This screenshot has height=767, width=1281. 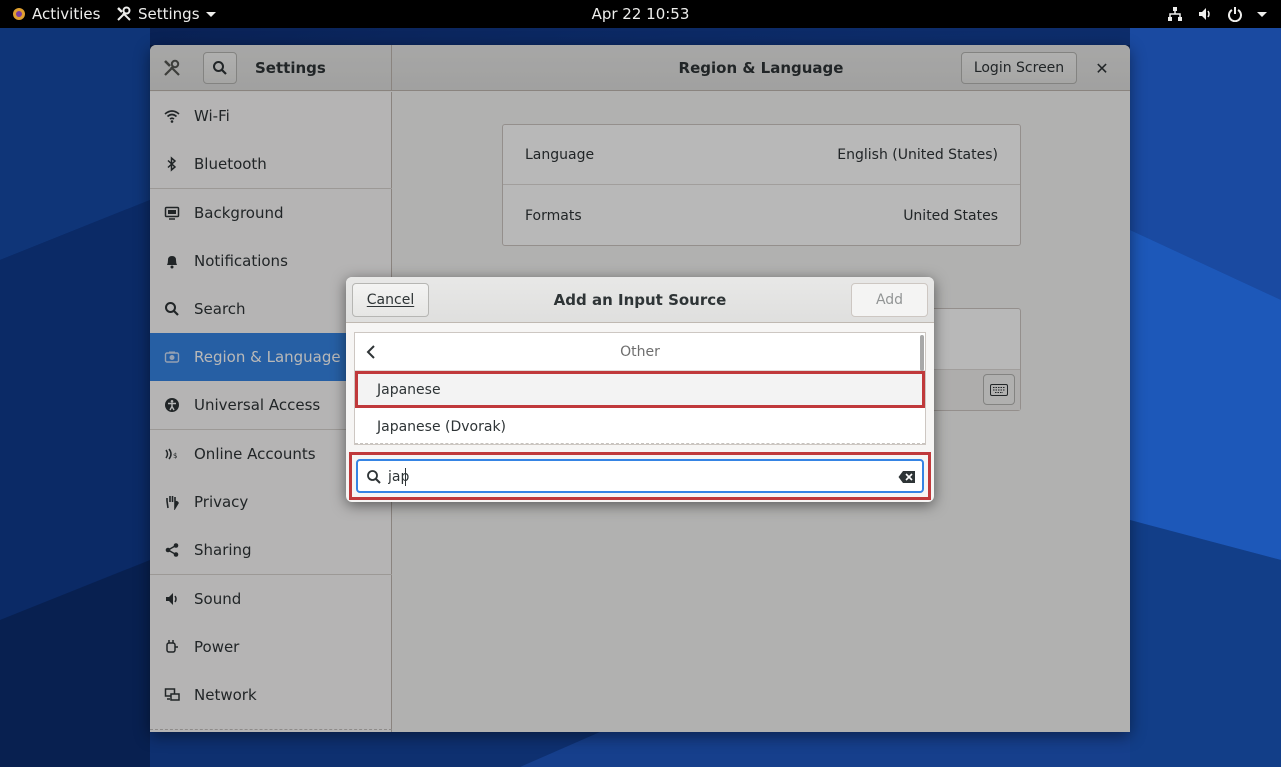 What do you see at coordinates (405, 477) in the screenshot?
I see `text-cursor` at bounding box center [405, 477].